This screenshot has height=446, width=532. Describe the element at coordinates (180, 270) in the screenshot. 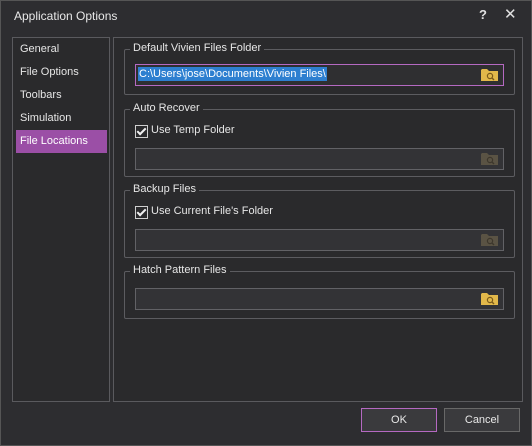

I see `hatch-pattern-label: Hatch Pattern Files` at that location.